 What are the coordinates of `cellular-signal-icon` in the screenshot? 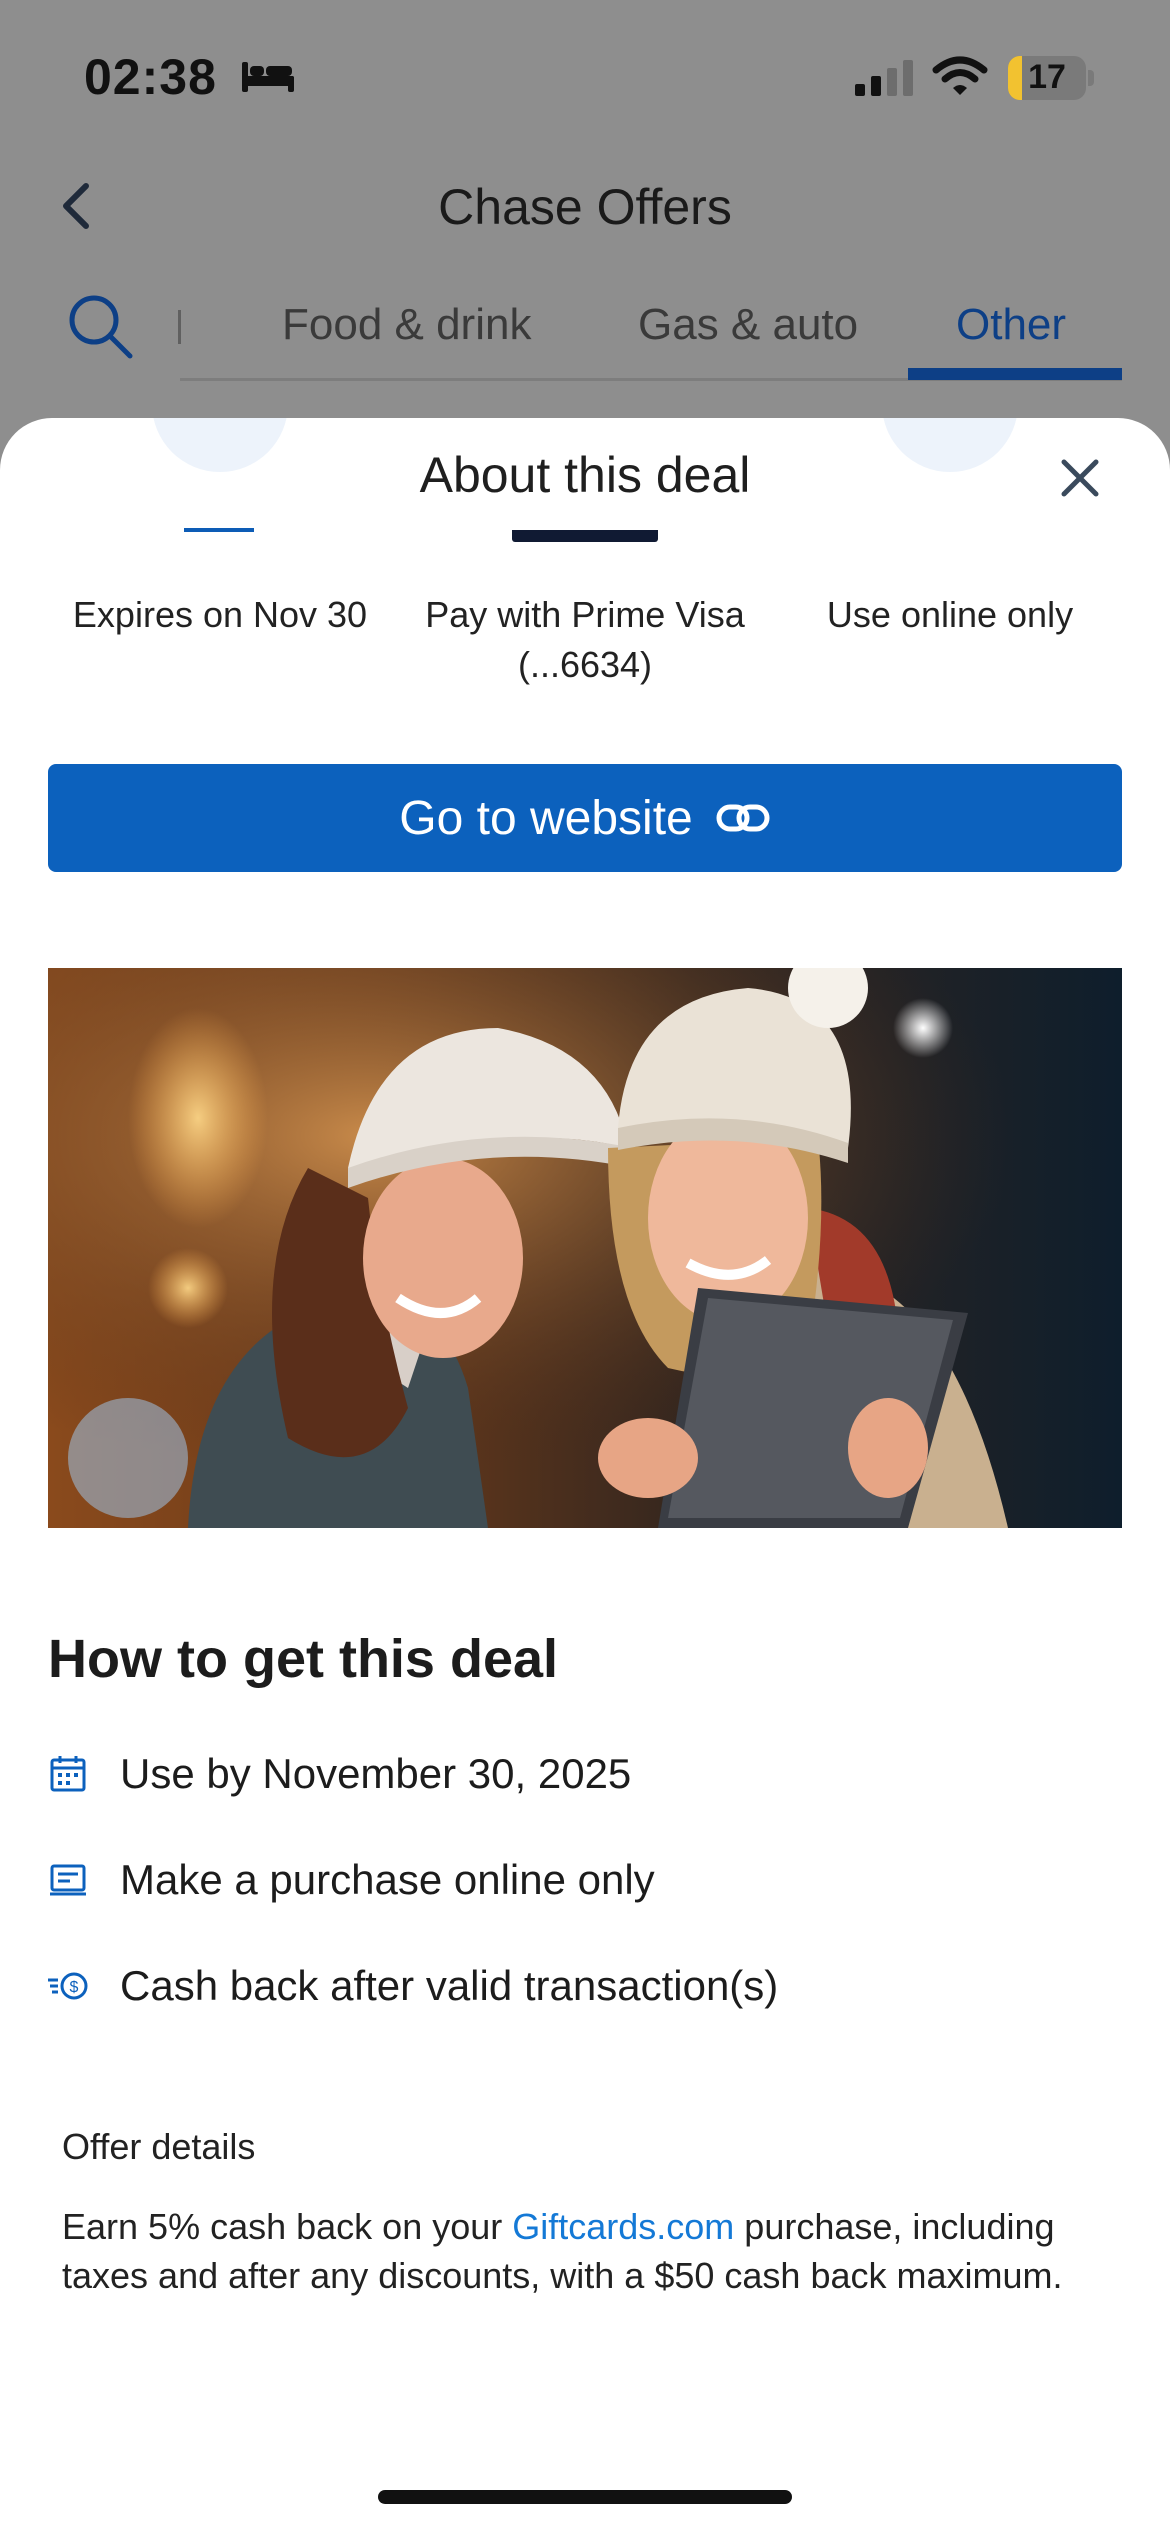 It's located at (884, 78).